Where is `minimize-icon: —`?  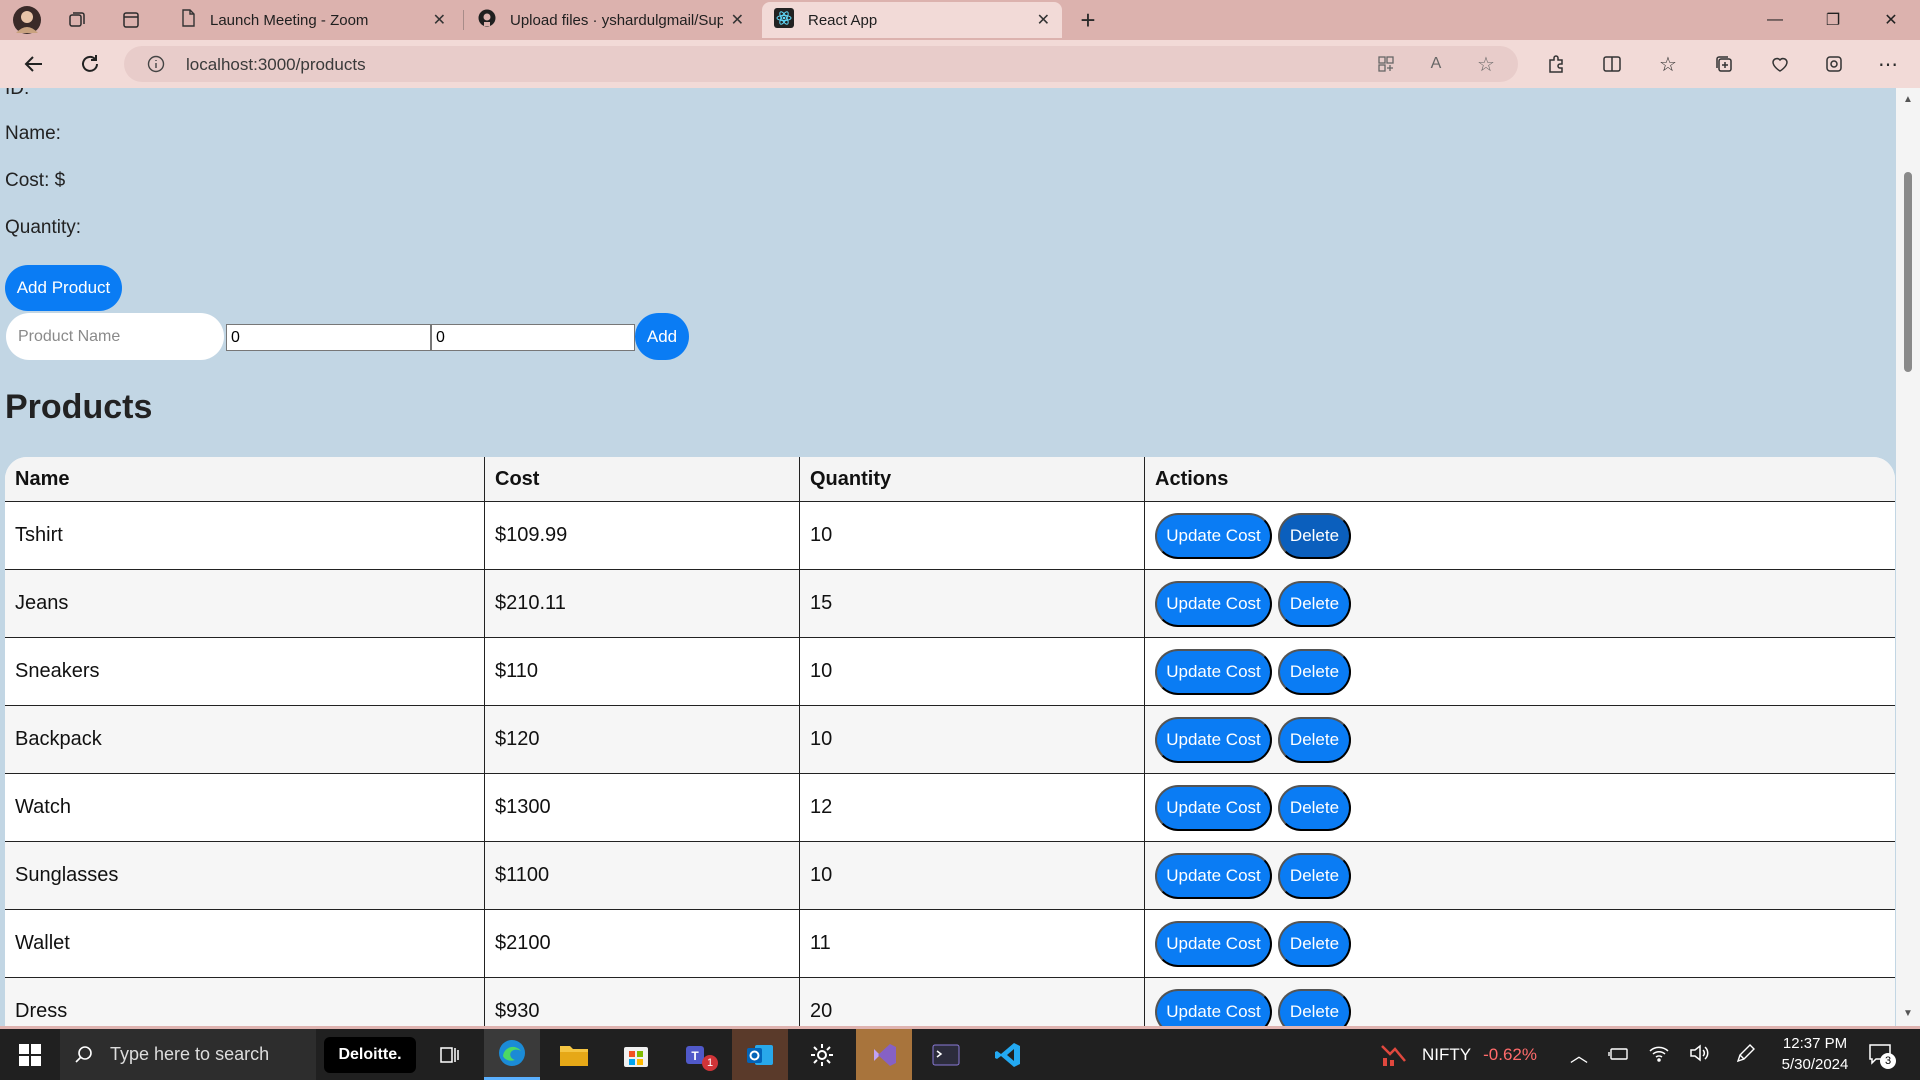 minimize-icon: — is located at coordinates (1775, 20).